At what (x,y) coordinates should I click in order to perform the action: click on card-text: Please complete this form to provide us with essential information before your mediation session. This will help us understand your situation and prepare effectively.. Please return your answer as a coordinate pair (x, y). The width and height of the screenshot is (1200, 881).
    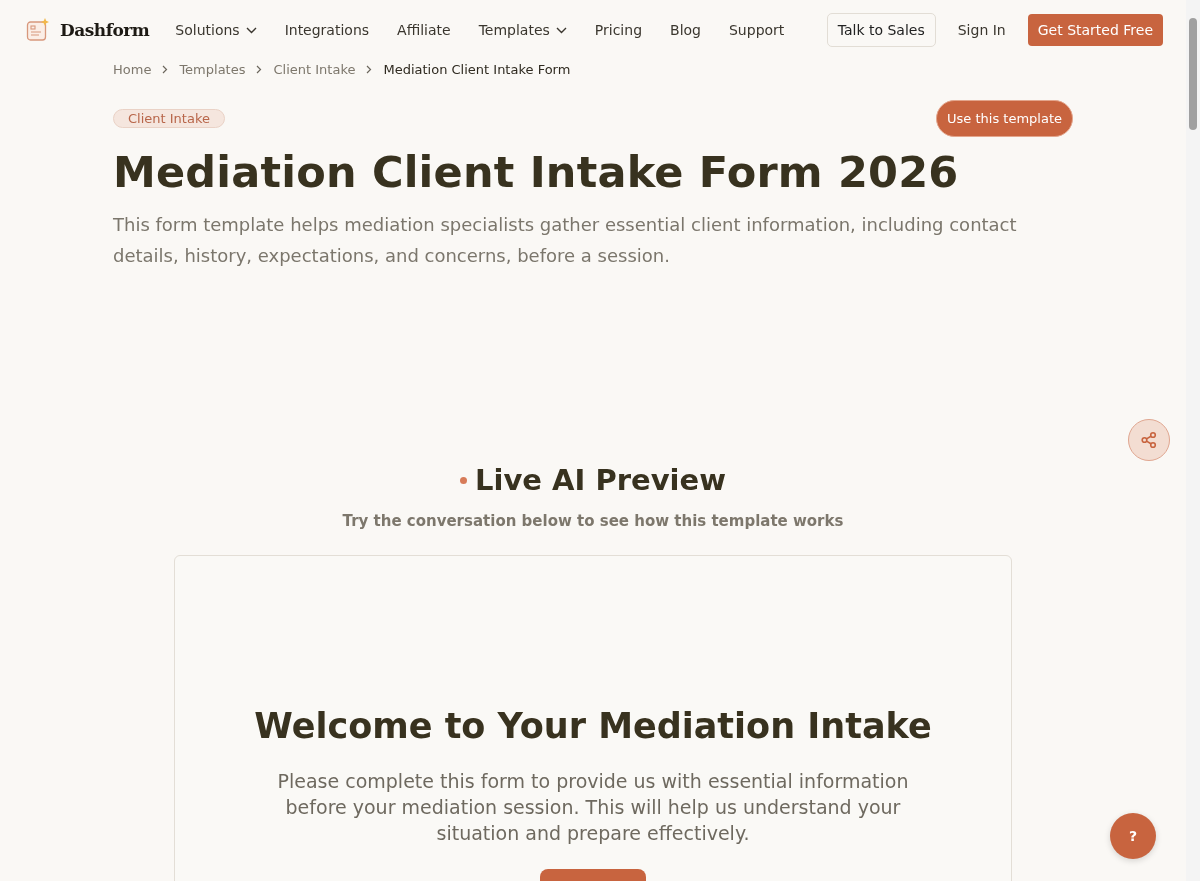
    Looking at the image, I should click on (593, 807).